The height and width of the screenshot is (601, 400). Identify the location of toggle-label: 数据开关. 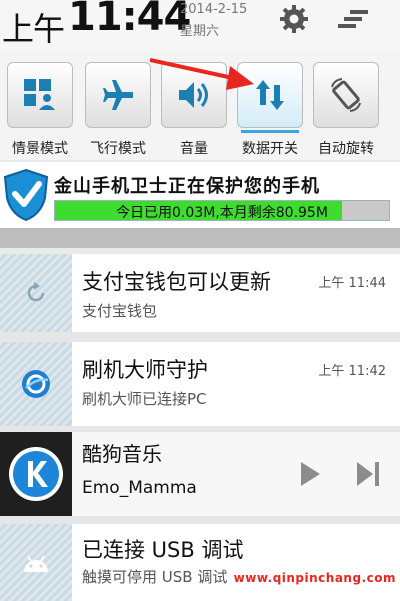
(270, 149).